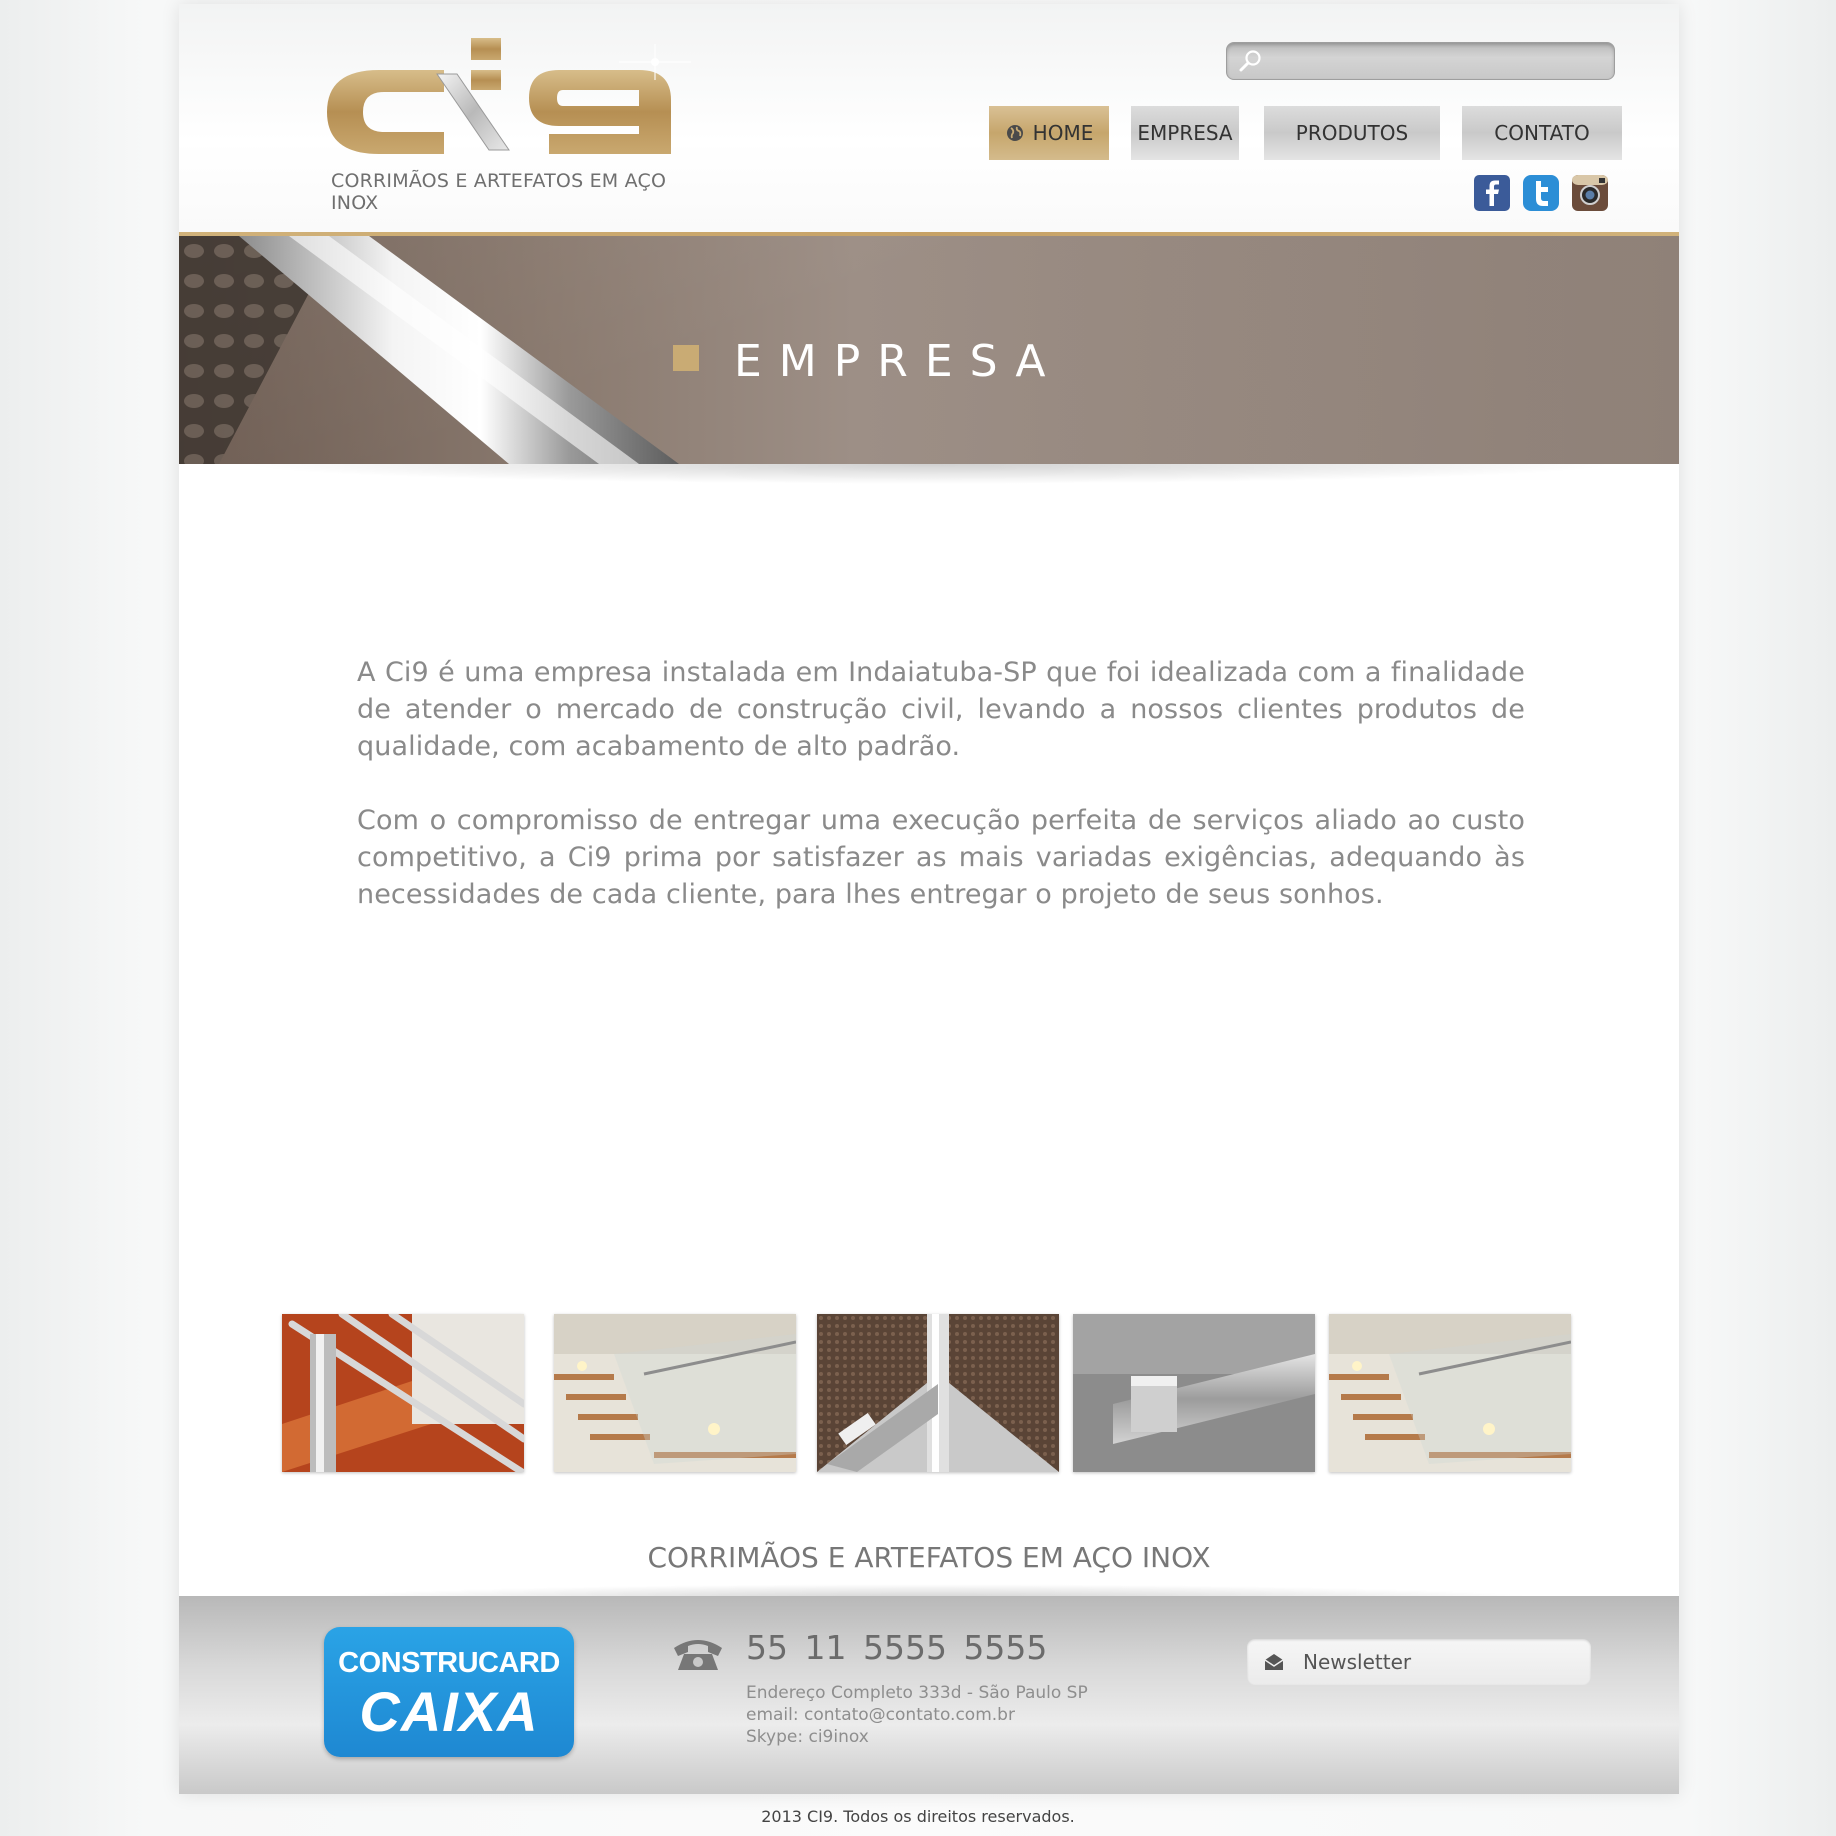 The width and height of the screenshot is (1836, 1836). Describe the element at coordinates (698, 1655) in the screenshot. I see `phone-icon` at that location.